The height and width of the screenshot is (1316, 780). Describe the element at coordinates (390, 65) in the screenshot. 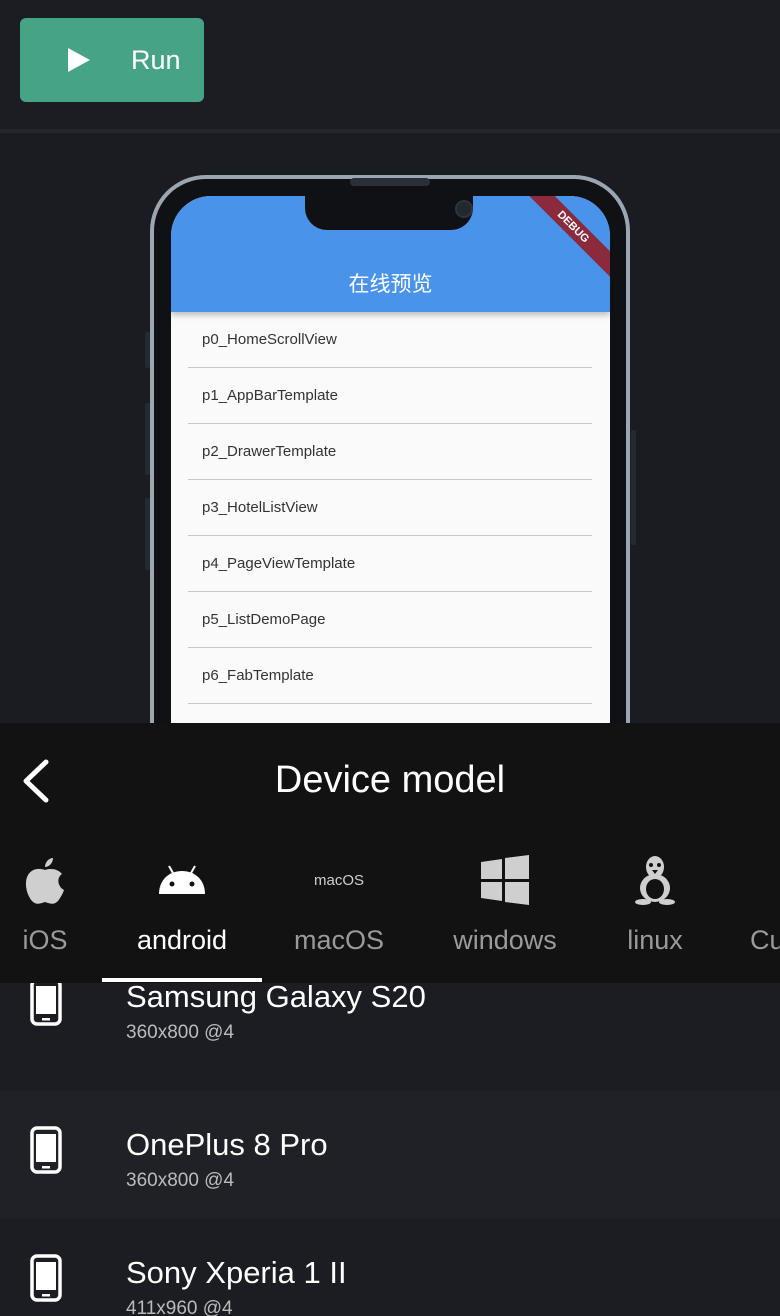

I see `toolbar: Run` at that location.